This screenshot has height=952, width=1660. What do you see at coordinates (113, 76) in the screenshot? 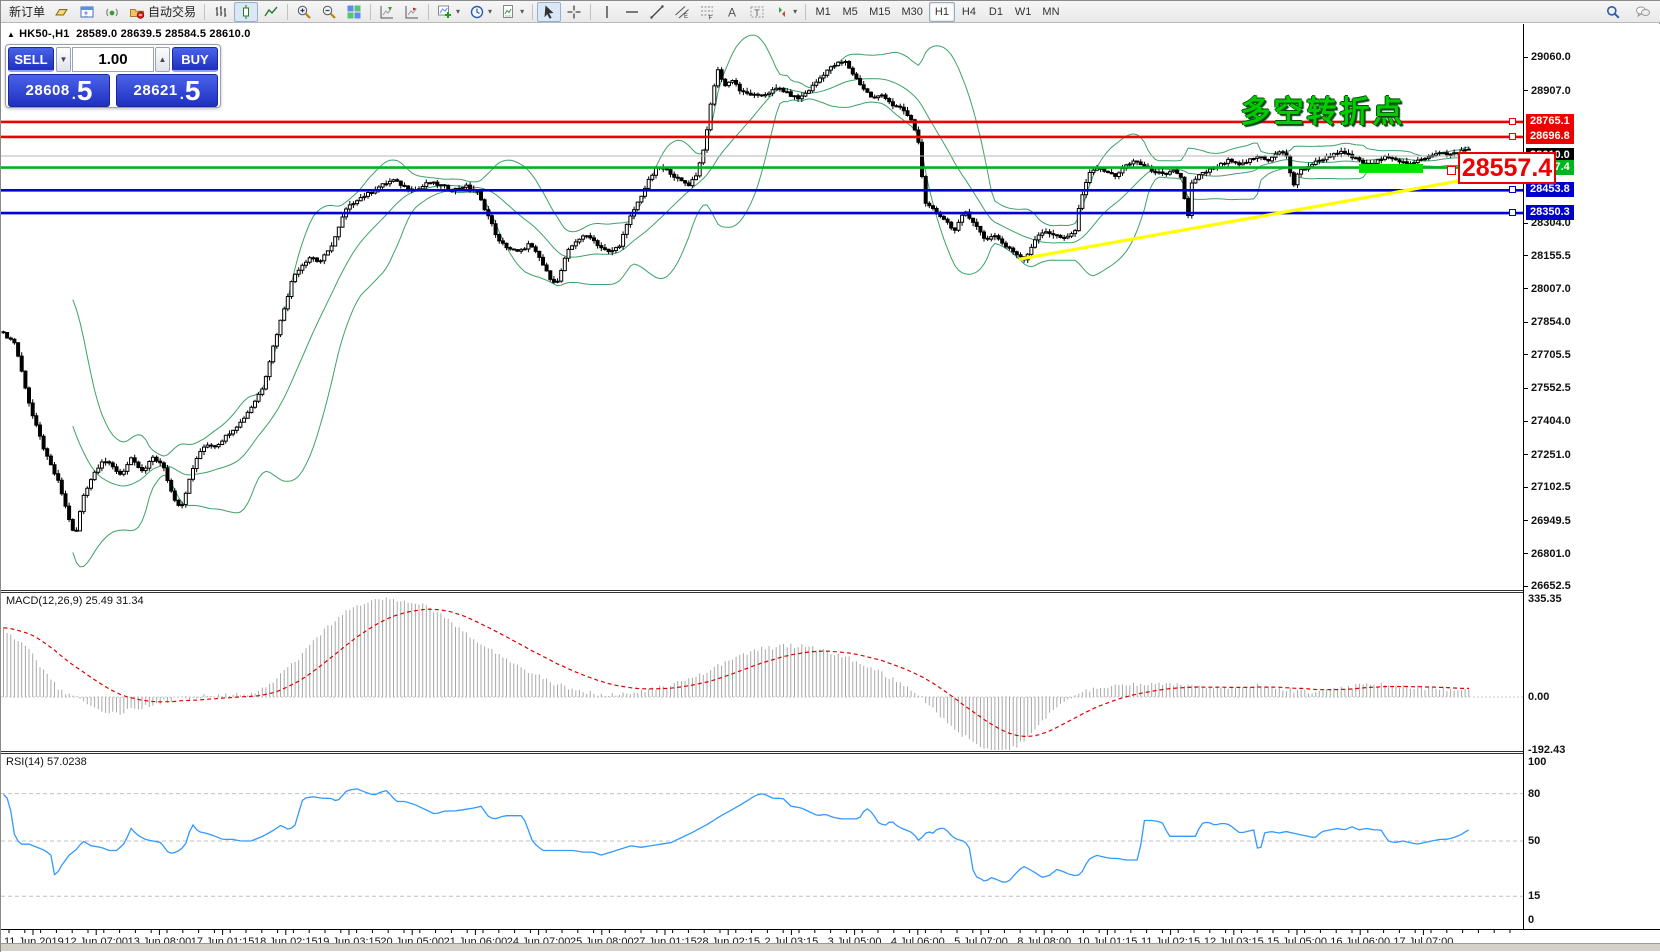
I see `one-click-trading-panel: SELL ▼ 1.00 ▲ BUY 28608 . 5 28621 . 5` at bounding box center [113, 76].